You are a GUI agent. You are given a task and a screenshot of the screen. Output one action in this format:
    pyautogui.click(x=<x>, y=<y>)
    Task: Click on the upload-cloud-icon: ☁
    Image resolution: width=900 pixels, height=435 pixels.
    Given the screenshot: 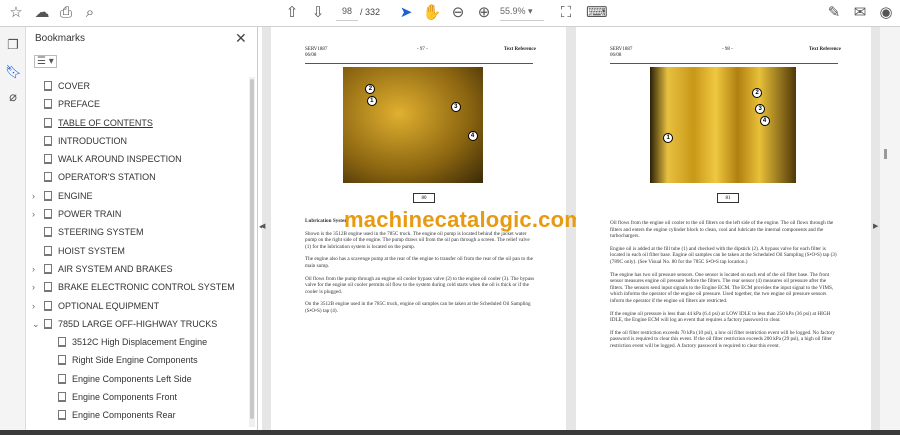 What is the action you would take?
    pyautogui.click(x=42, y=13)
    